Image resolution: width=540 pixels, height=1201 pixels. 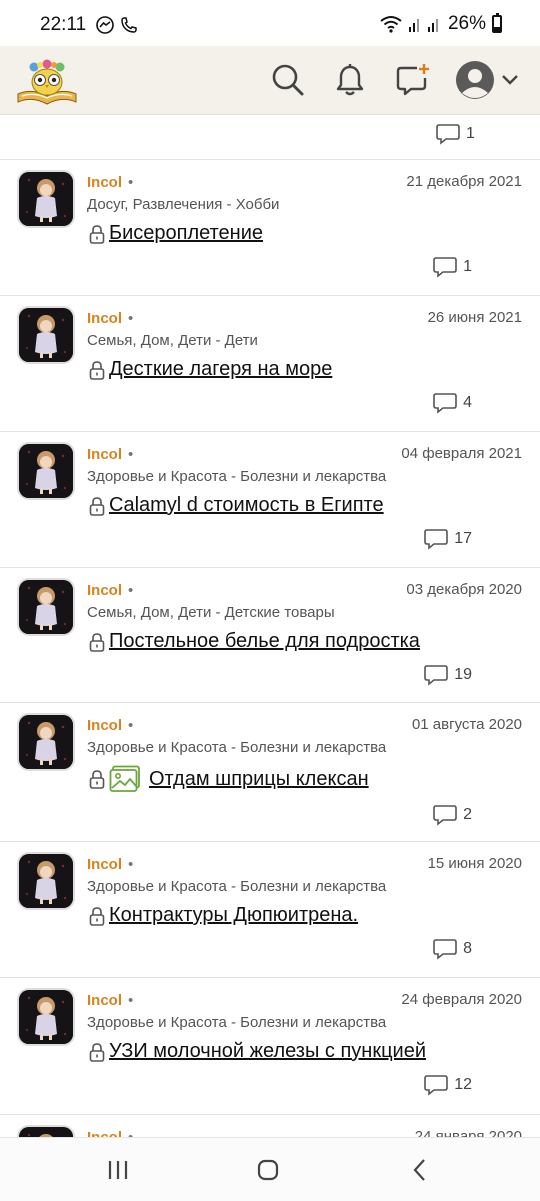 What do you see at coordinates (467, 402) in the screenshot?
I see `comment-count-value: 4` at bounding box center [467, 402].